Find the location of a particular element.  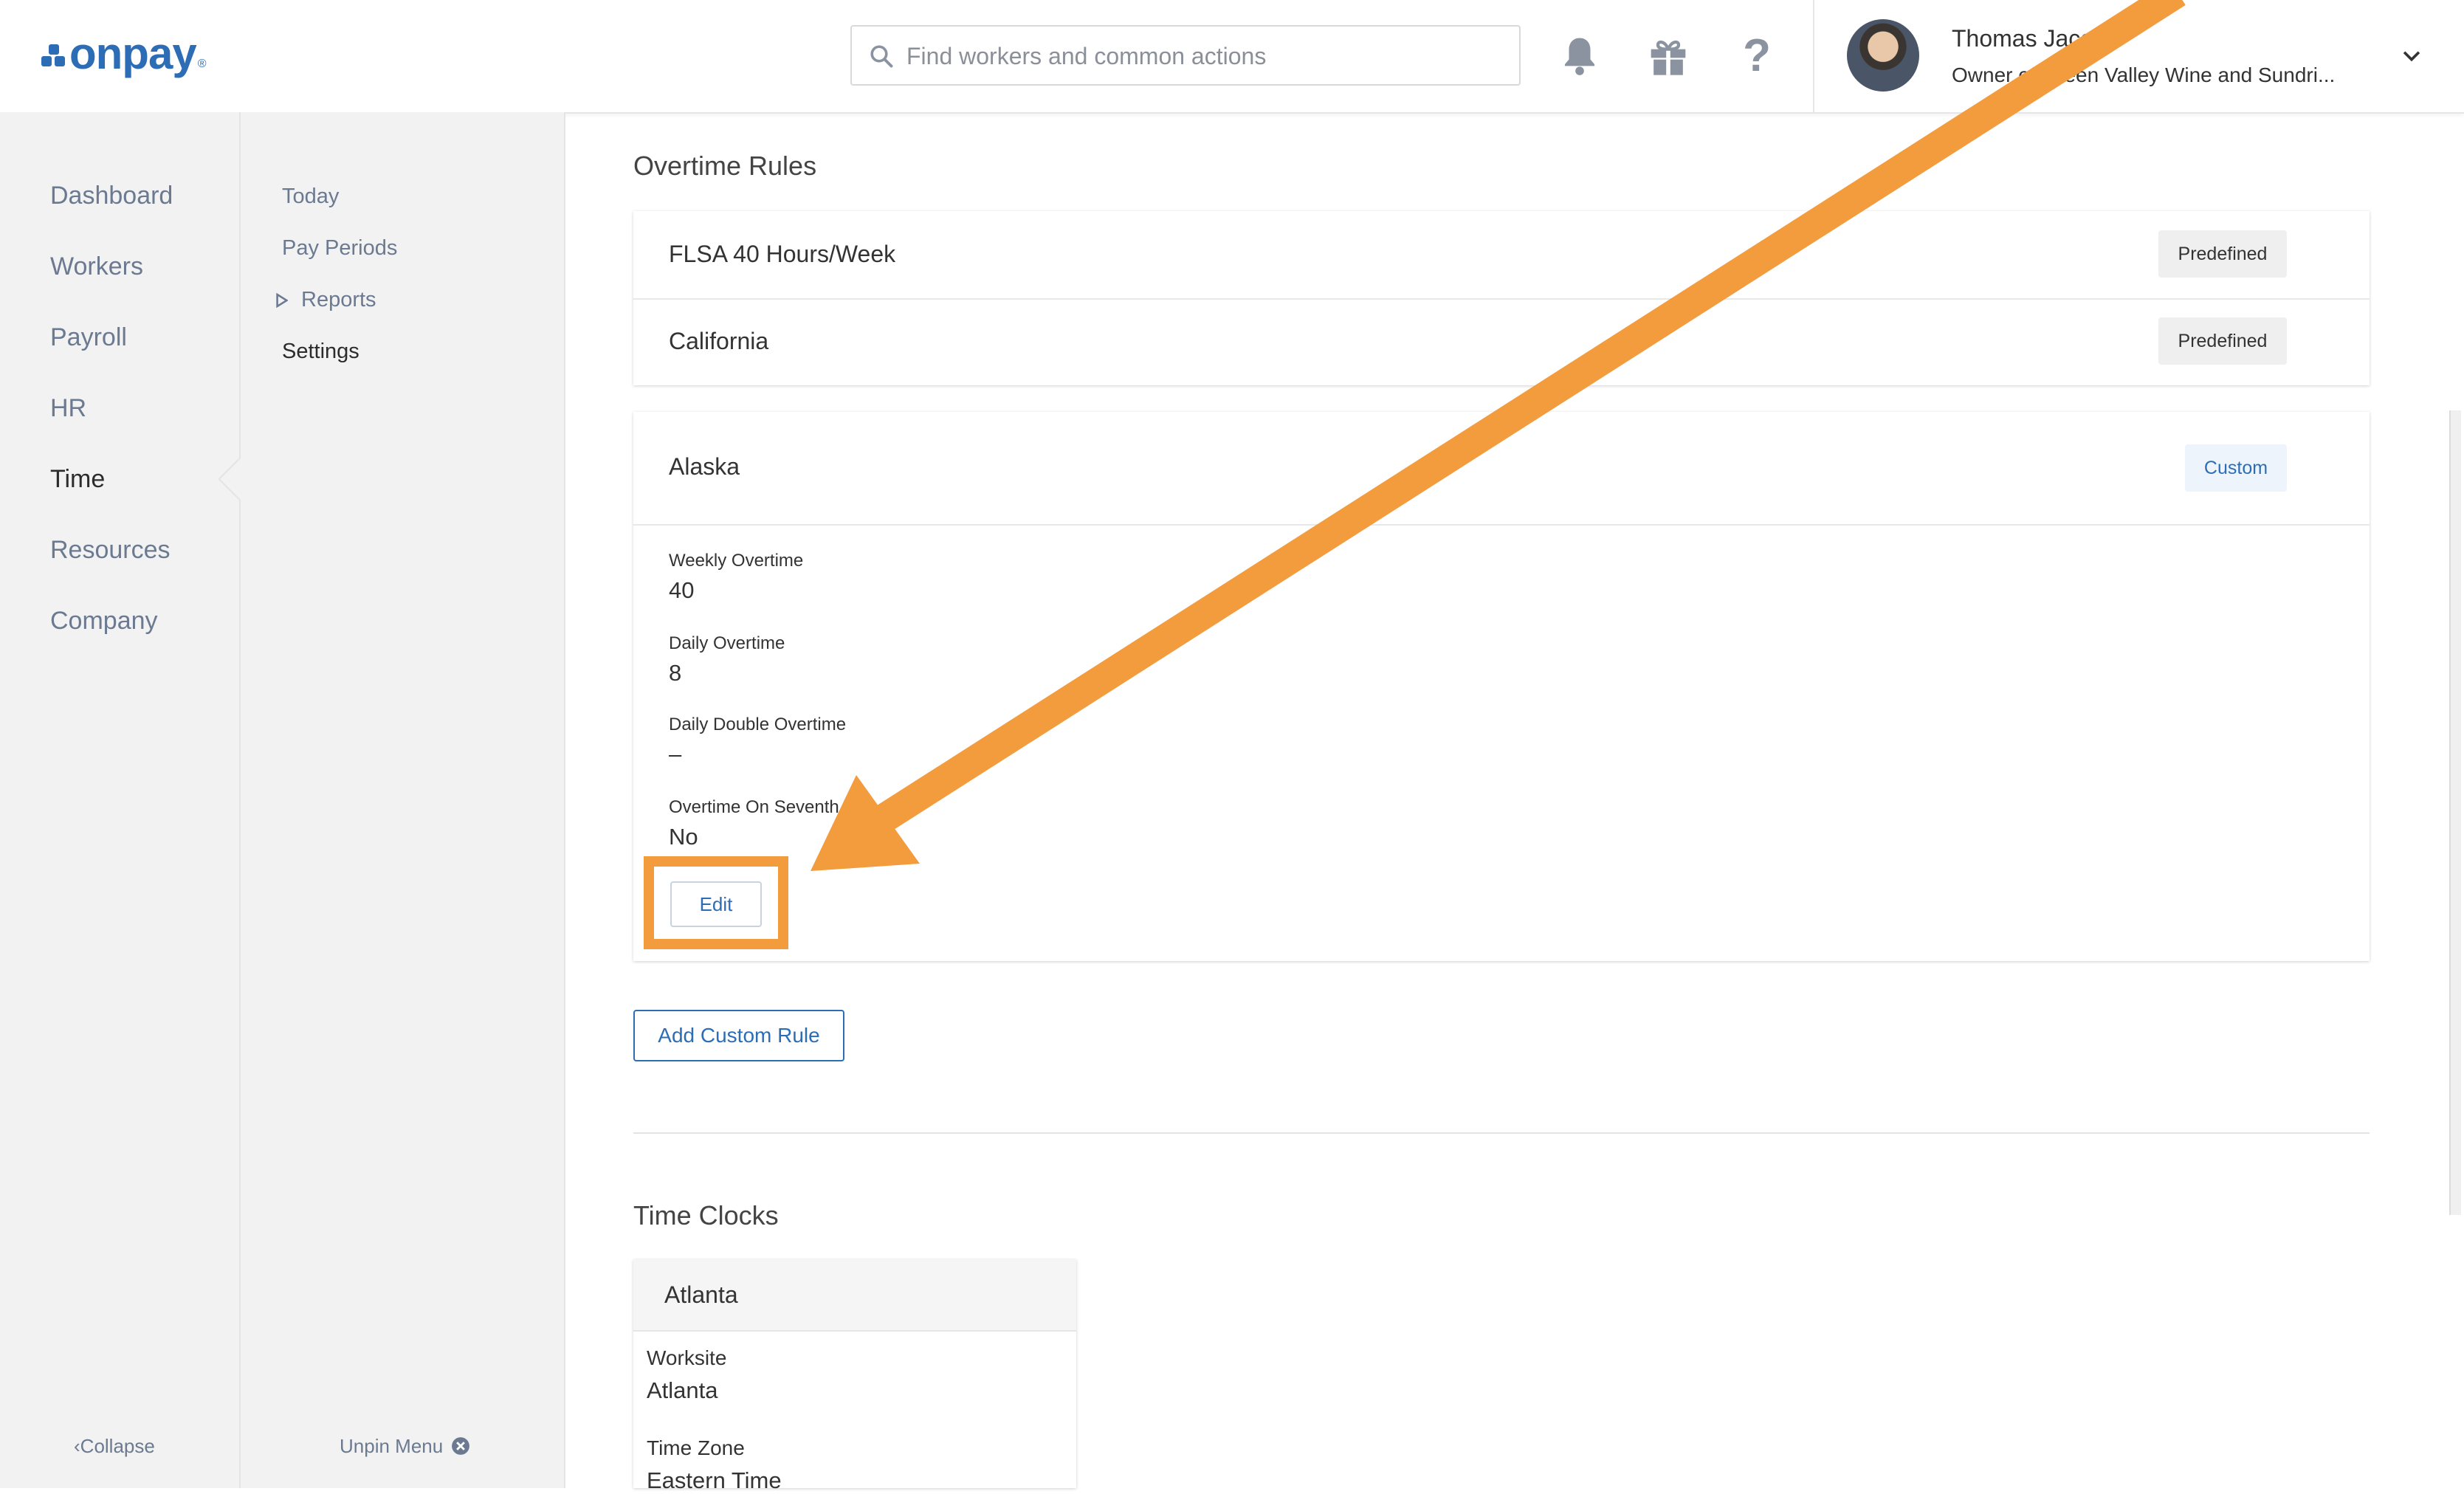

search-box is located at coordinates (1185, 55).